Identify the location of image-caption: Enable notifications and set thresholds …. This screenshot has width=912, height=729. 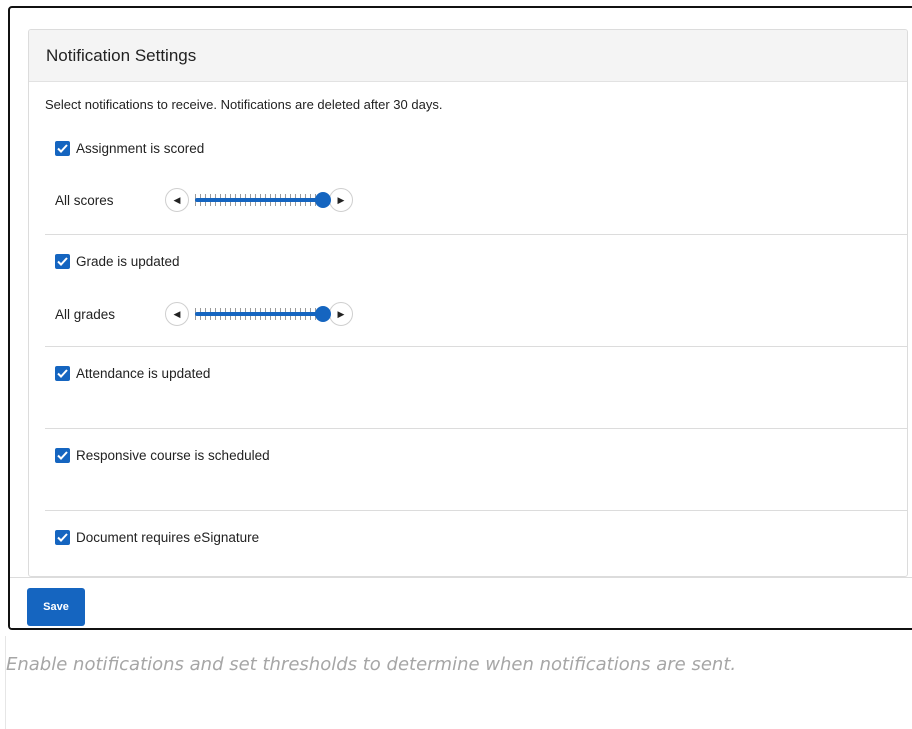
(371, 664).